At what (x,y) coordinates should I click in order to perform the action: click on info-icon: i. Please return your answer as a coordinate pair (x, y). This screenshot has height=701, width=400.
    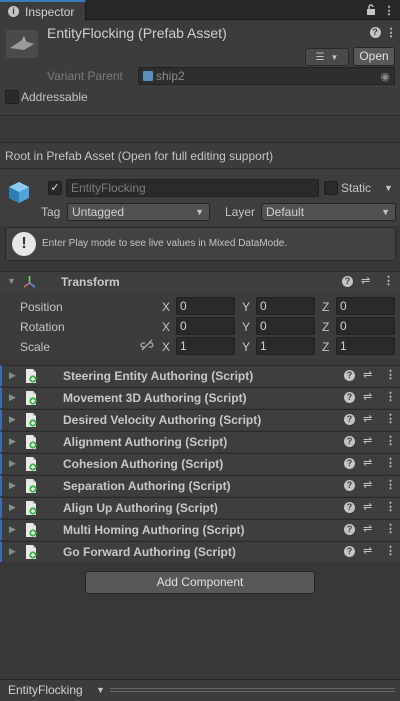
    Looking at the image, I should click on (13, 11).